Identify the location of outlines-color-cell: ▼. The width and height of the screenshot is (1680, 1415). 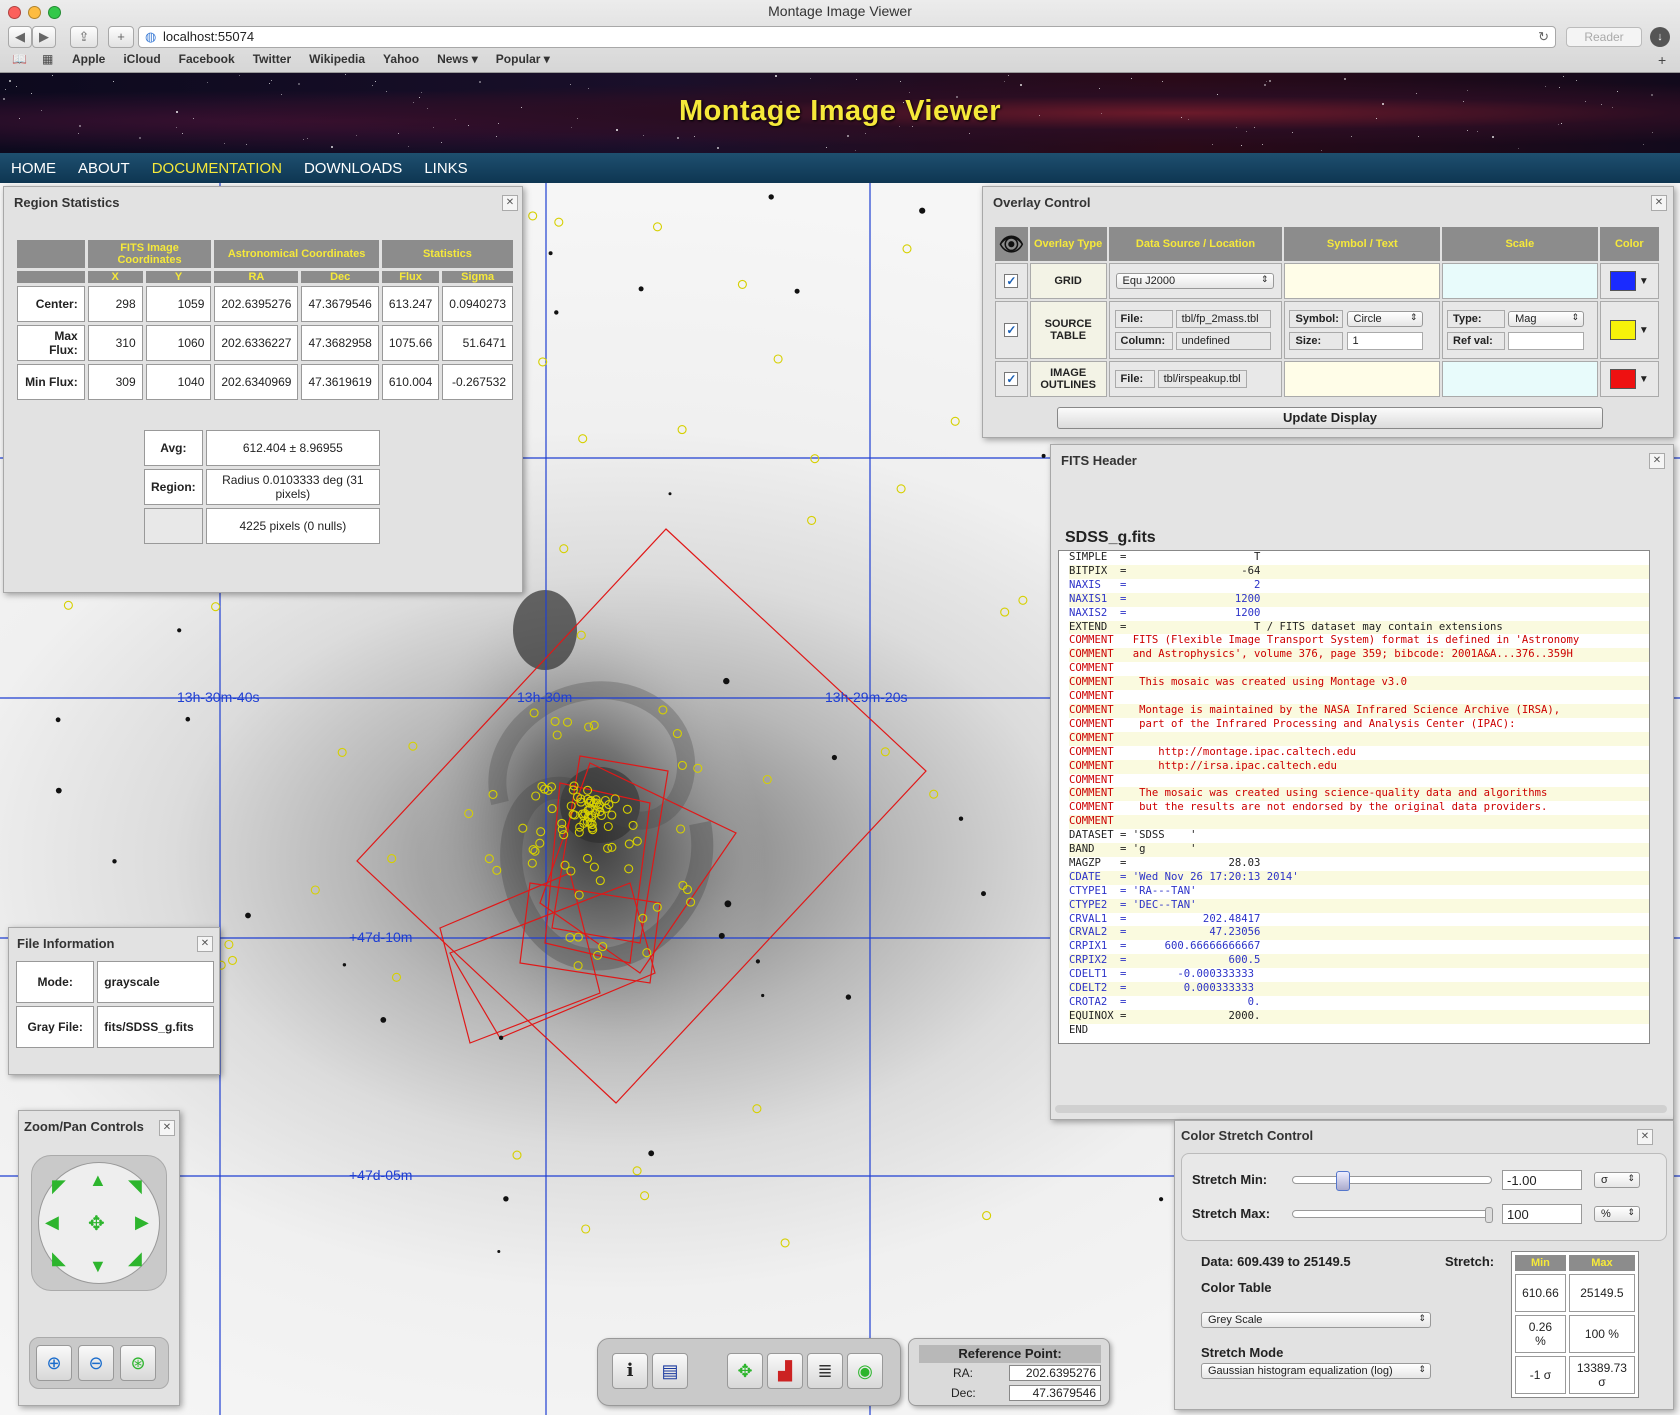
(1629, 379).